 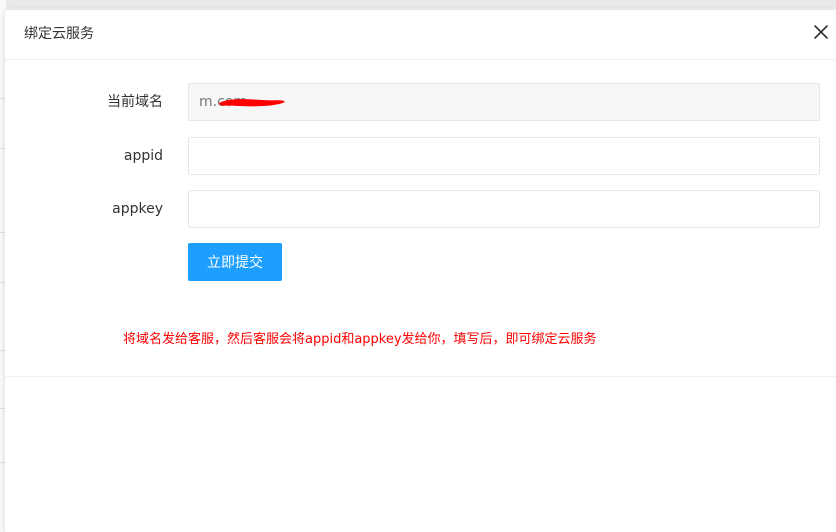 I want to click on domain-row: 当前域名, so click(x=420, y=102).